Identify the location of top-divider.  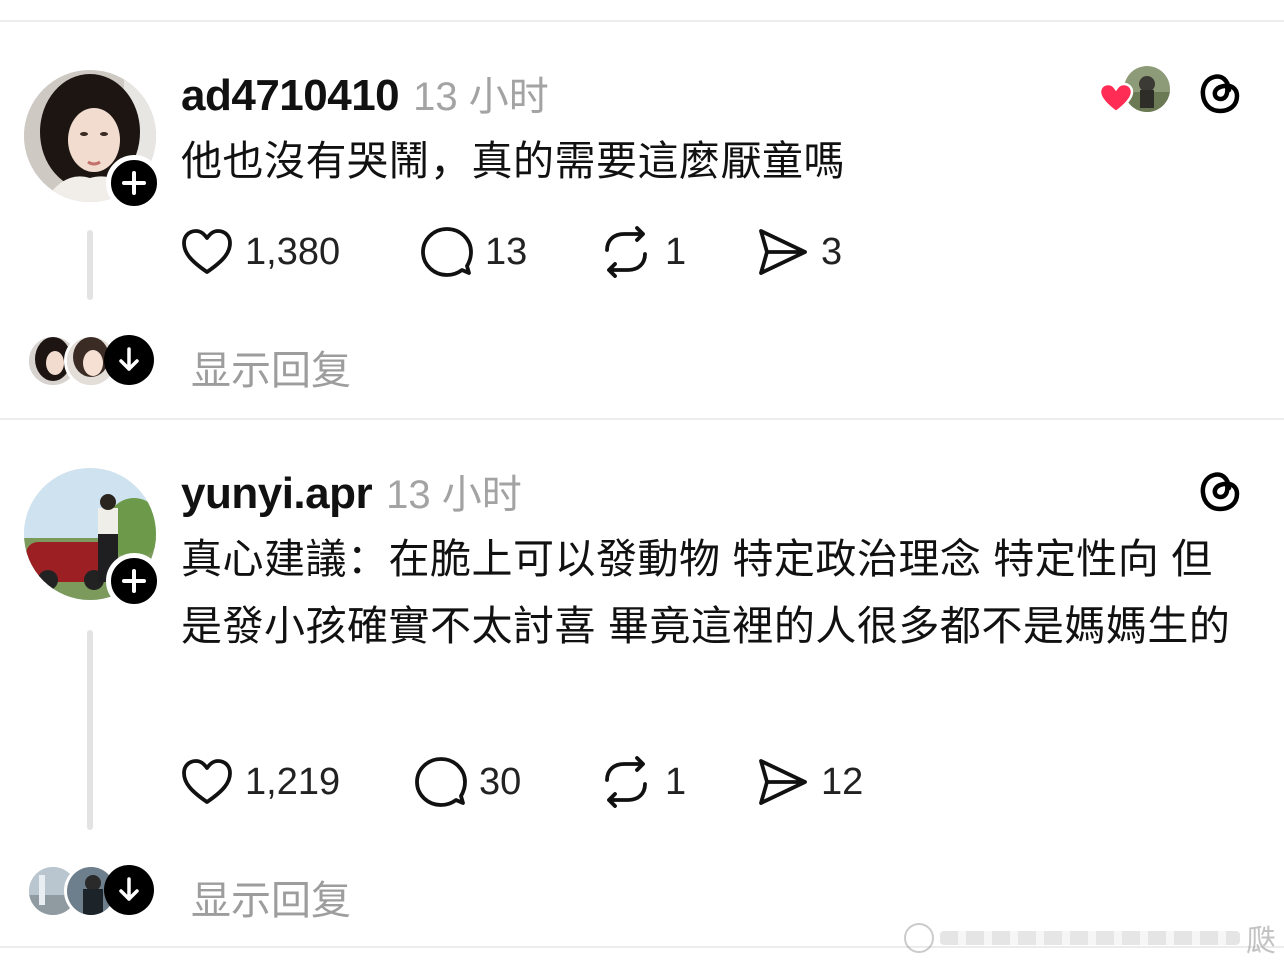
(642, 21).